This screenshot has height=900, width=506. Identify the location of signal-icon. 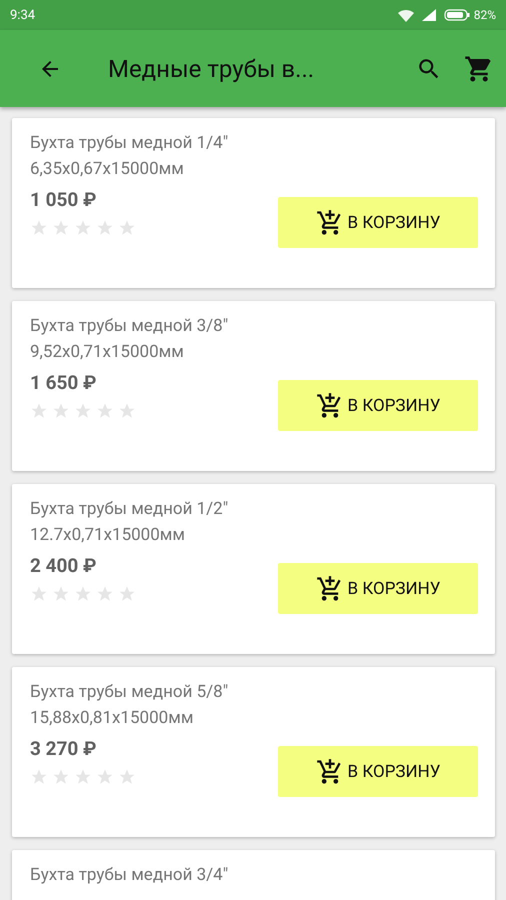
(429, 15).